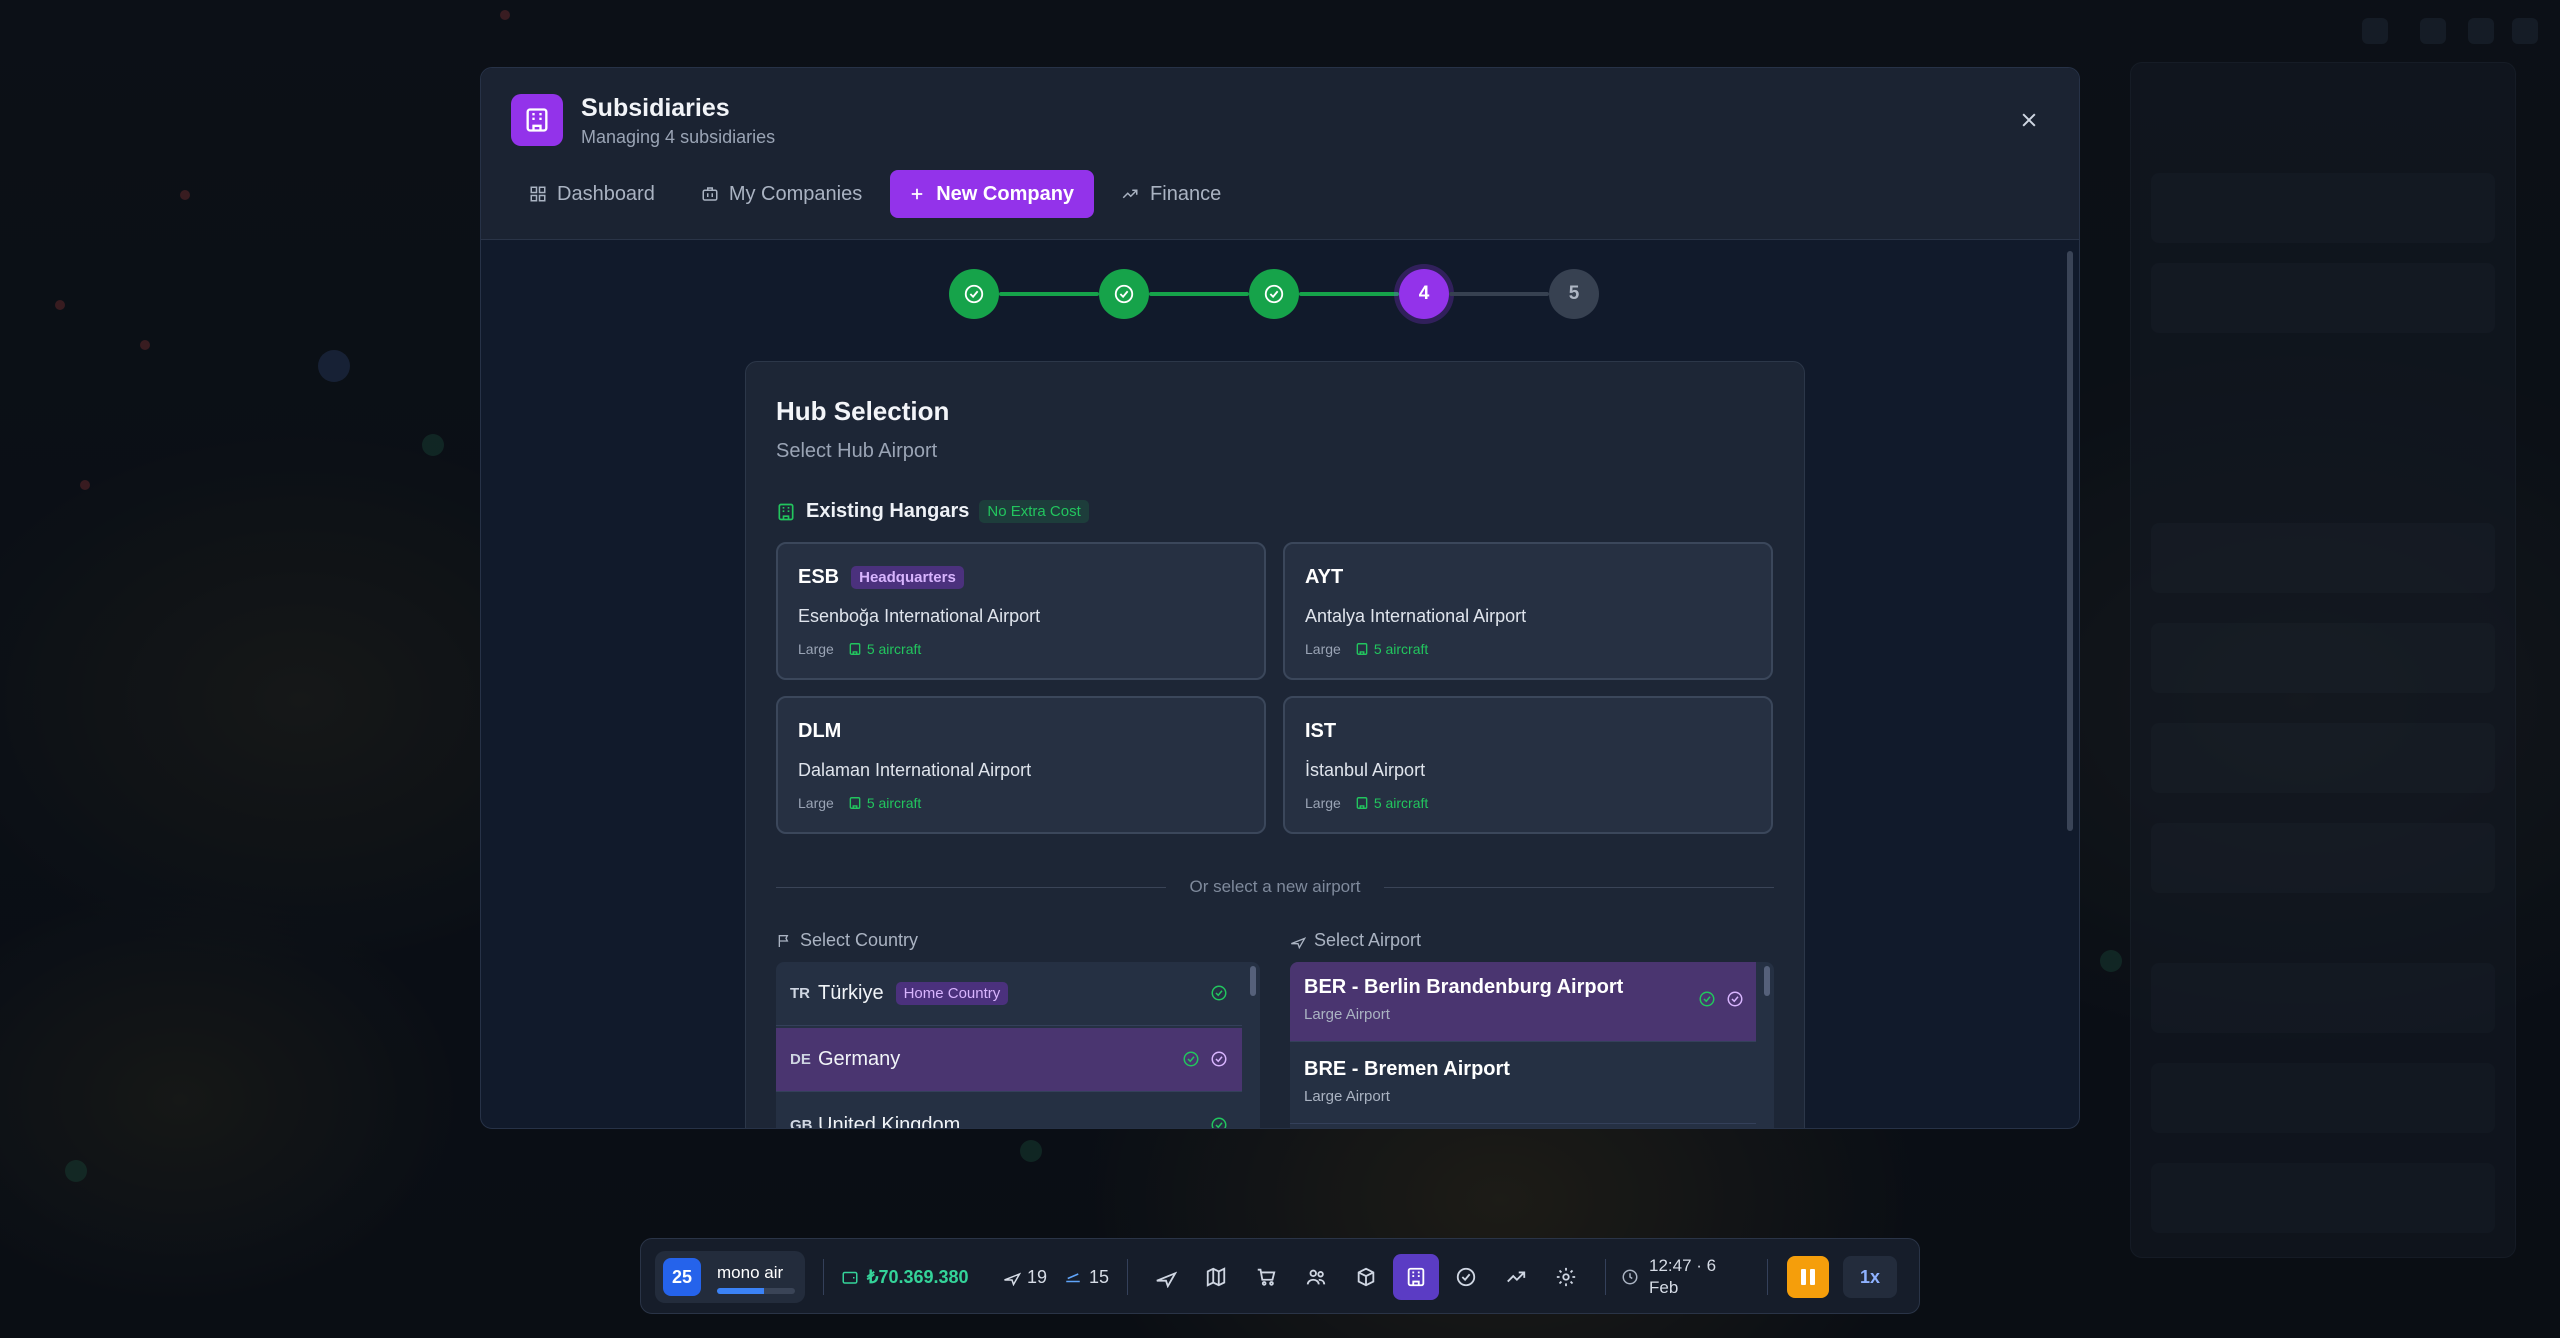  I want to click on select-country-label: Select Country, so click(847, 940).